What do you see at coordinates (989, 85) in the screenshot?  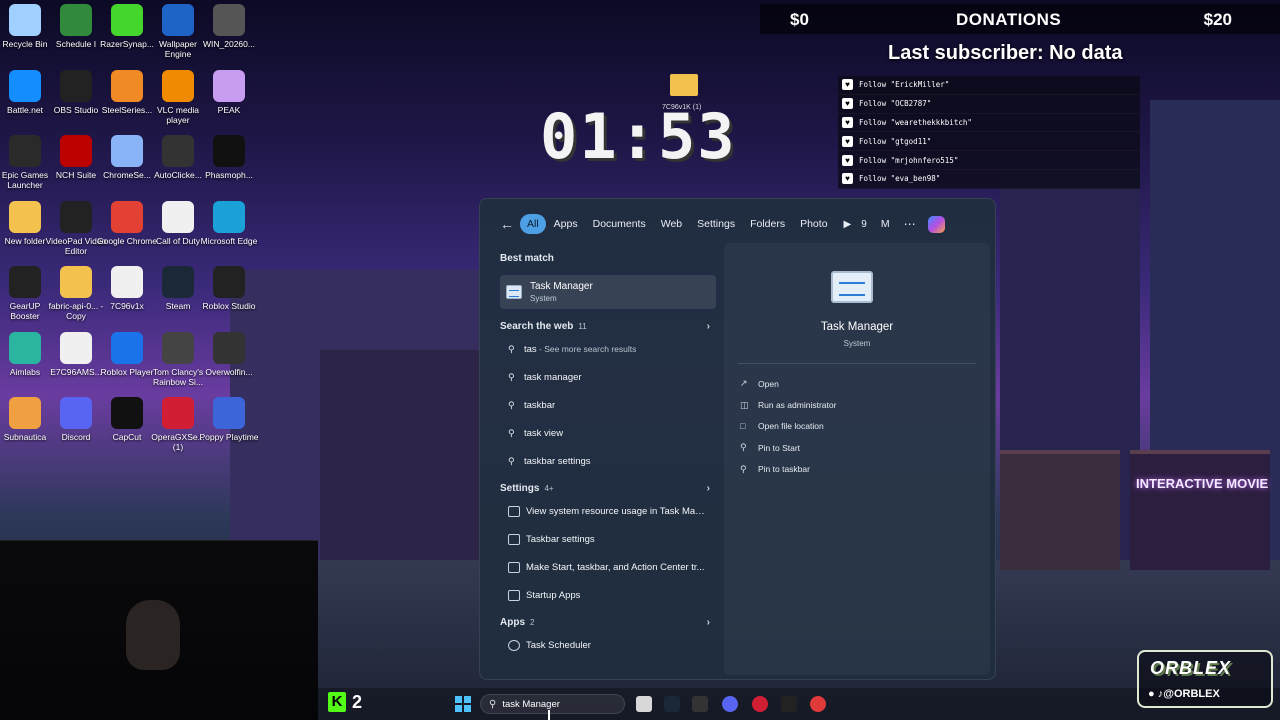 I see `follow-goal-row: ♥ Follow "ErickMiller"` at bounding box center [989, 85].